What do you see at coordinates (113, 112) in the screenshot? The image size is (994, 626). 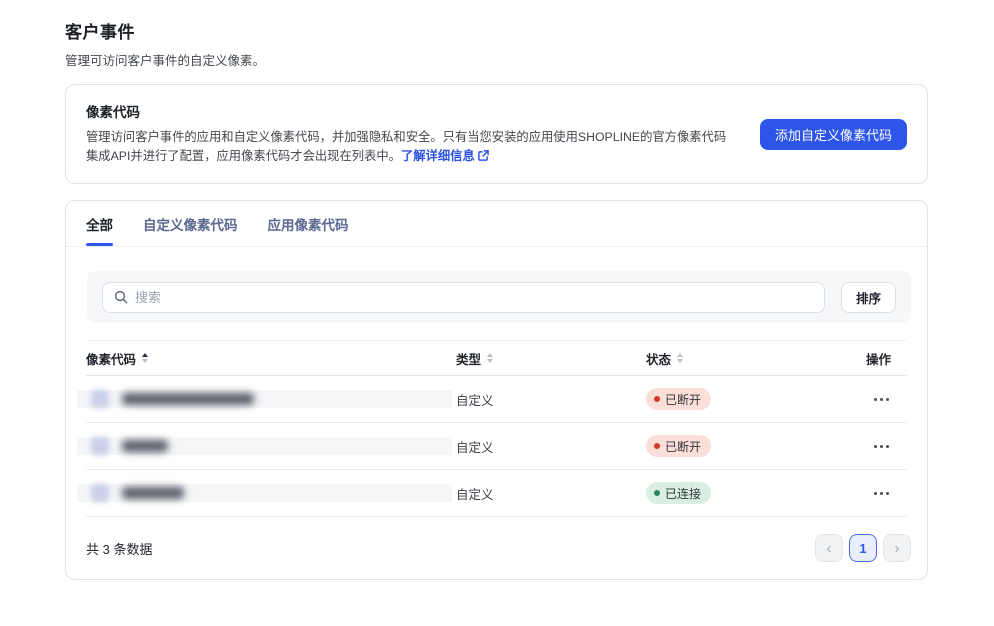 I see `pixel-code-card-title: 像素代码` at bounding box center [113, 112].